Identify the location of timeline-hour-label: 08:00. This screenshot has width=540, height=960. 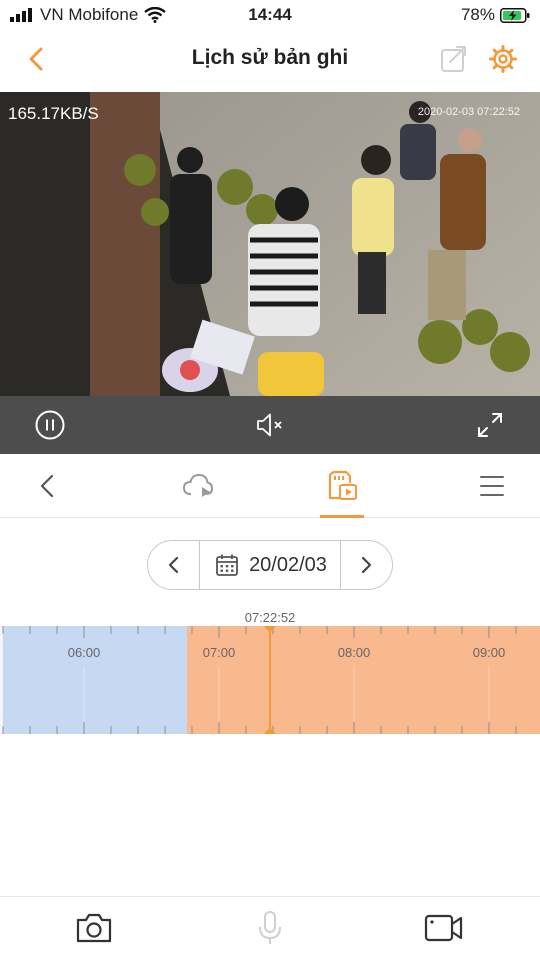
(354, 652).